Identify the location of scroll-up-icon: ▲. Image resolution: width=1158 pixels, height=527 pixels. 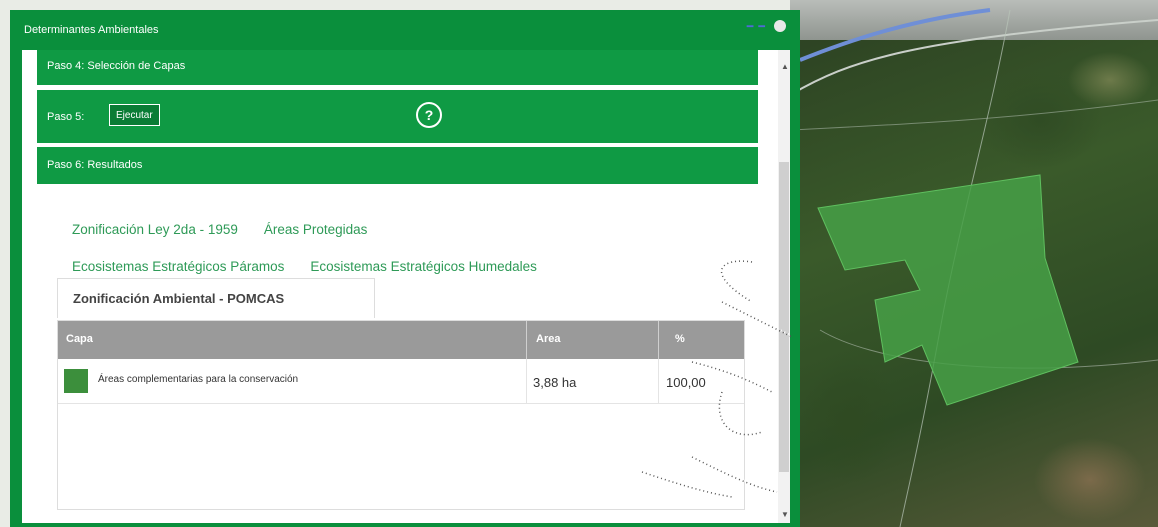
(785, 66).